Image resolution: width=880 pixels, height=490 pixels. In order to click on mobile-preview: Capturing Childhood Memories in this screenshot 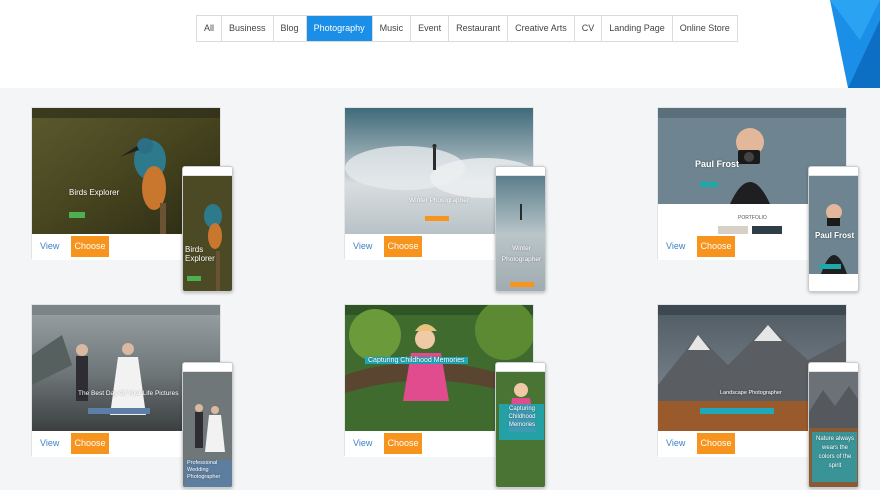, I will do `click(520, 425)`.